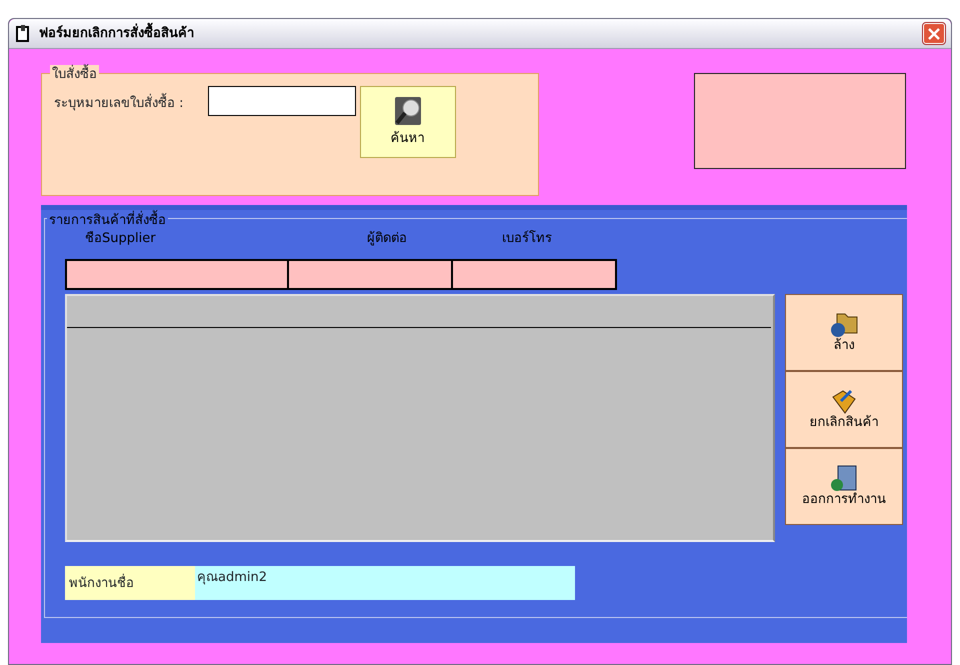 This screenshot has width=960, height=665. What do you see at coordinates (387, 238) in the screenshot?
I see `column-header: ผู้ติดต่อ` at bounding box center [387, 238].